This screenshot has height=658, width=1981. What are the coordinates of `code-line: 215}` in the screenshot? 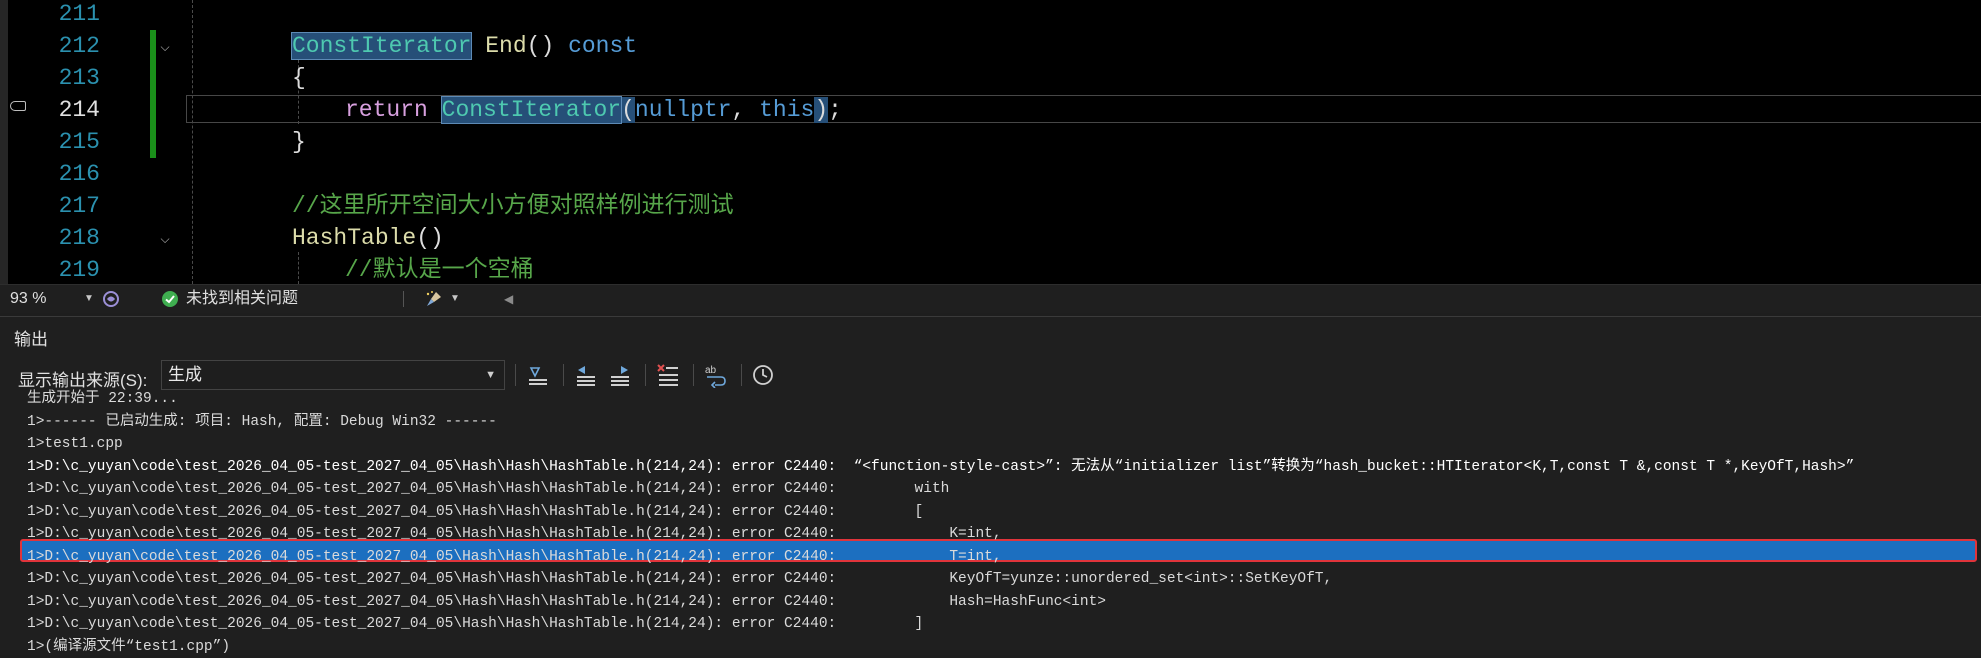 It's located at (990, 142).